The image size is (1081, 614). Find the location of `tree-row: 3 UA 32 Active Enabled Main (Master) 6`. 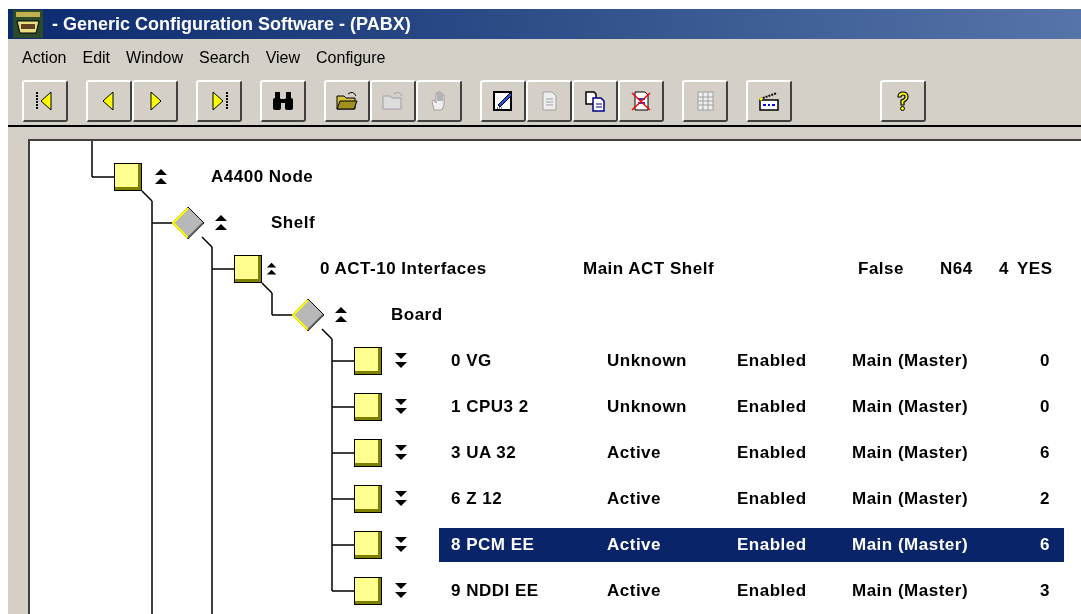

tree-row: 3 UA 32 Active Enabled Main (Master) 6 is located at coordinates (751, 453).